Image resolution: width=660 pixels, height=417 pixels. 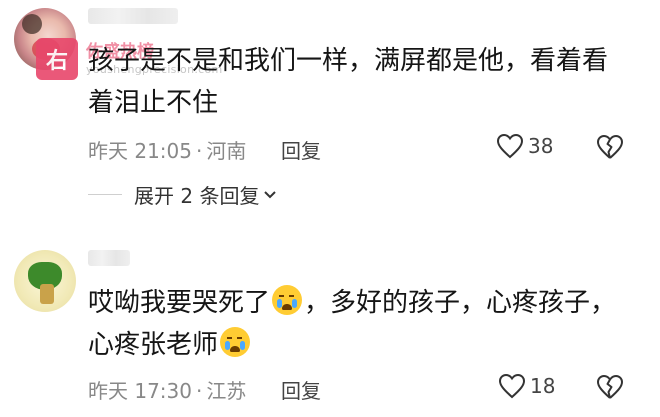 What do you see at coordinates (368, 345) in the screenshot?
I see `comment-line: 心疼张老师` at bounding box center [368, 345].